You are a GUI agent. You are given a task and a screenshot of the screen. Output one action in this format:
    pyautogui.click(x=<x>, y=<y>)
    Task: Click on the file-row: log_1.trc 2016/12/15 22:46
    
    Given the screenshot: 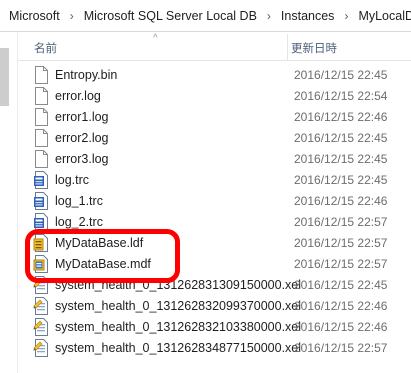 What is the action you would take?
    pyautogui.click(x=214, y=200)
    